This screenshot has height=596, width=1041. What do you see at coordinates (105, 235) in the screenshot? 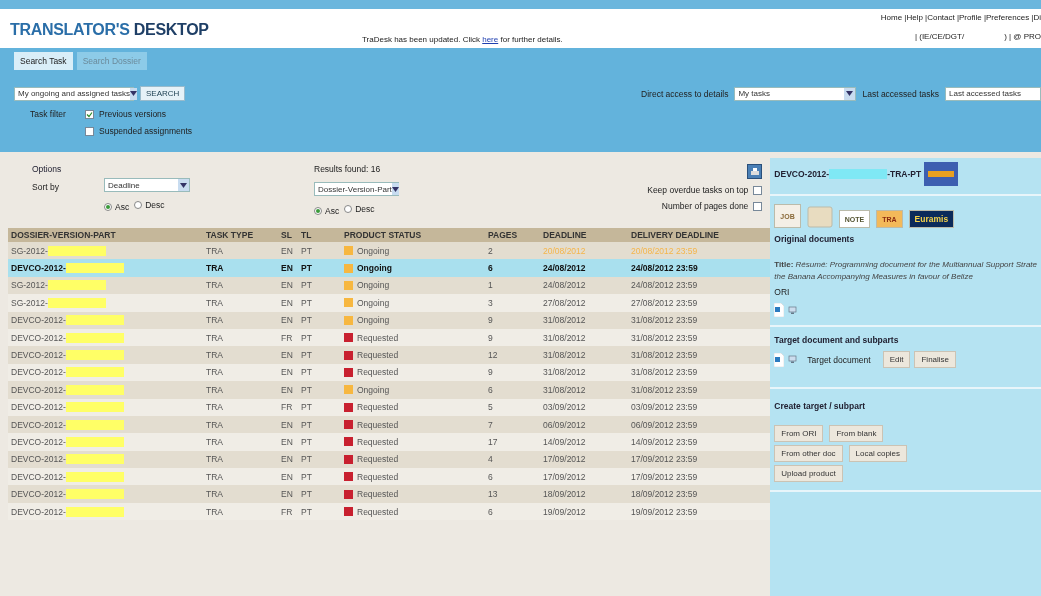
I see `column-header: DOSSIER-VERSION-PART` at bounding box center [105, 235].